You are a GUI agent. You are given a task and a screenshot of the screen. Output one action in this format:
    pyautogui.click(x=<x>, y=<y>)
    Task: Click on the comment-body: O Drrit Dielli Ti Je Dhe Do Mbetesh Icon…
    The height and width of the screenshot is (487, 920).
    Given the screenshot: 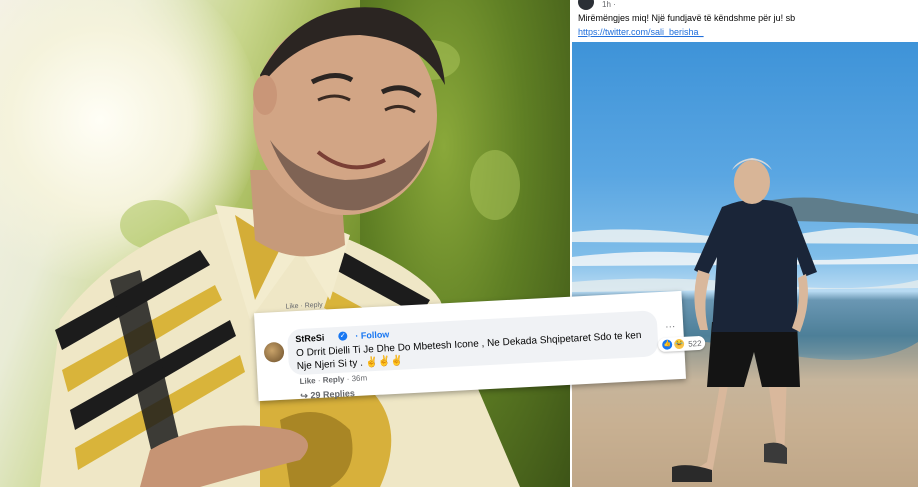 What is the action you would take?
    pyautogui.click(x=468, y=351)
    